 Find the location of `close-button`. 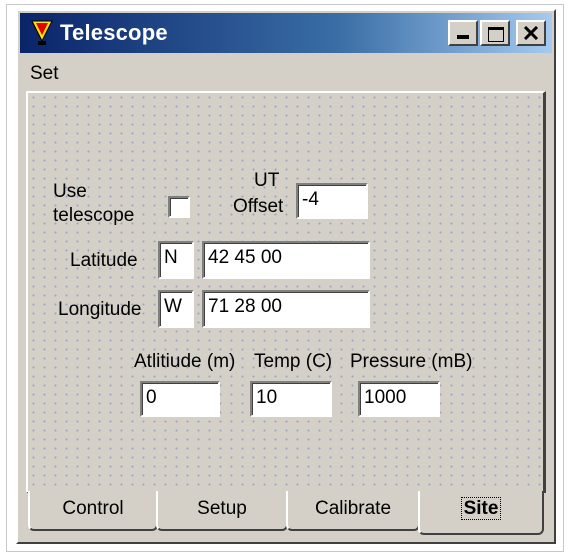

close-button is located at coordinates (531, 33).